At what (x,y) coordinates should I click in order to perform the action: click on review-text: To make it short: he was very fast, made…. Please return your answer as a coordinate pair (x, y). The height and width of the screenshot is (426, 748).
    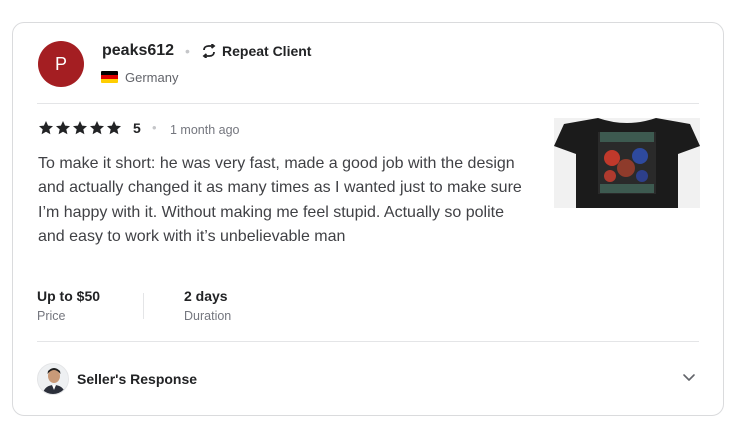
    Looking at the image, I should click on (280, 200).